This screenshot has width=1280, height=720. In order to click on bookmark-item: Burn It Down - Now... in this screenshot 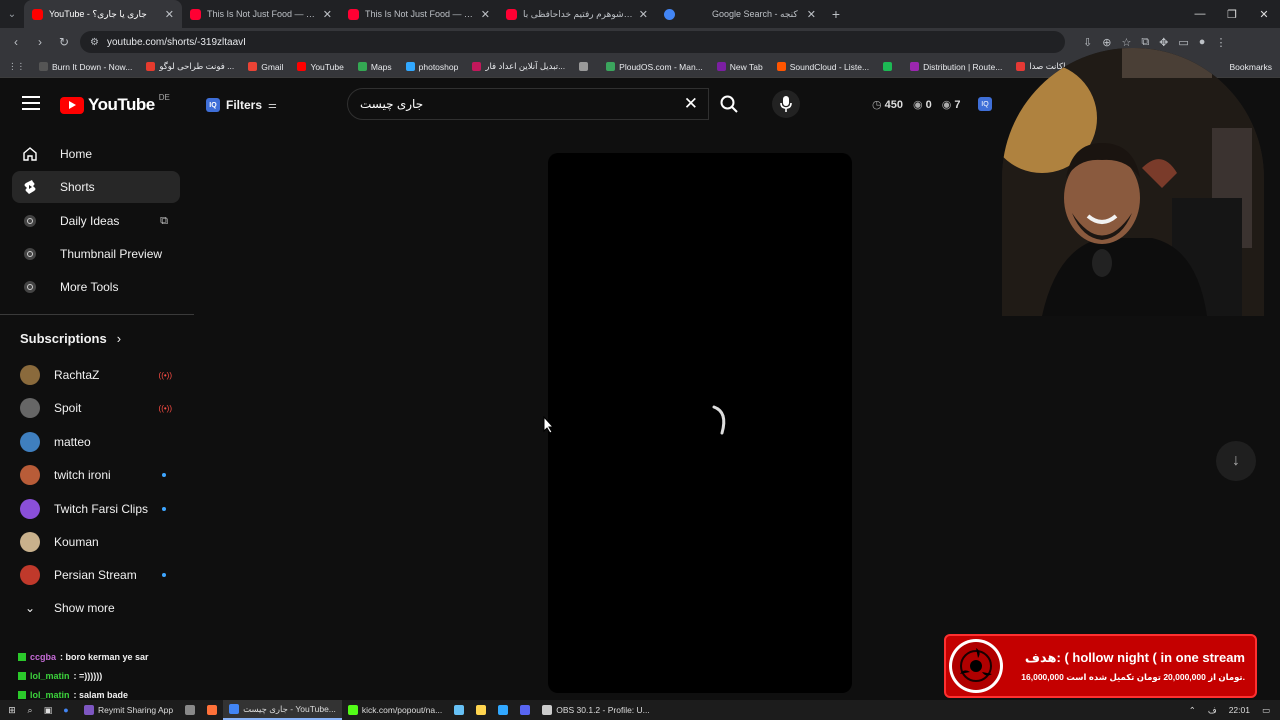, I will do `click(85, 67)`.